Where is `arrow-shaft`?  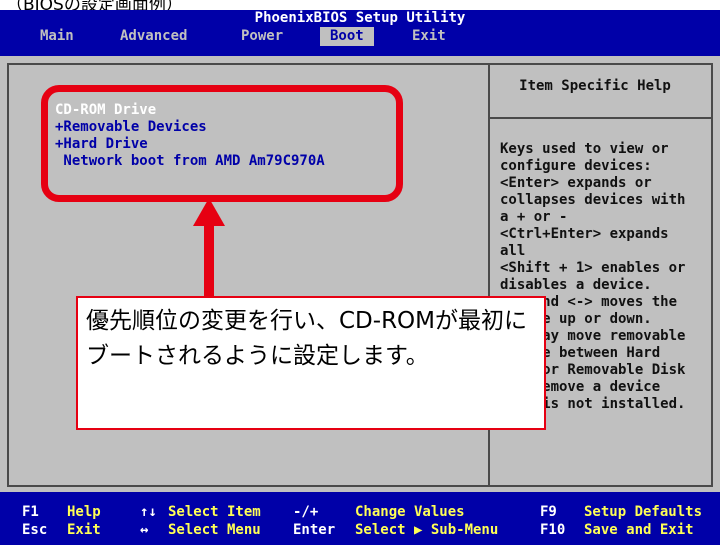
arrow-shaft is located at coordinates (209, 259).